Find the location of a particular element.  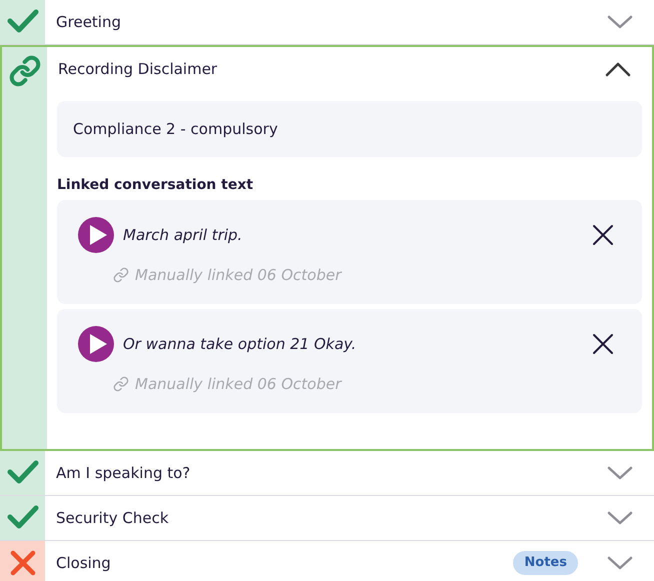

notes-badge: Notes is located at coordinates (545, 563).